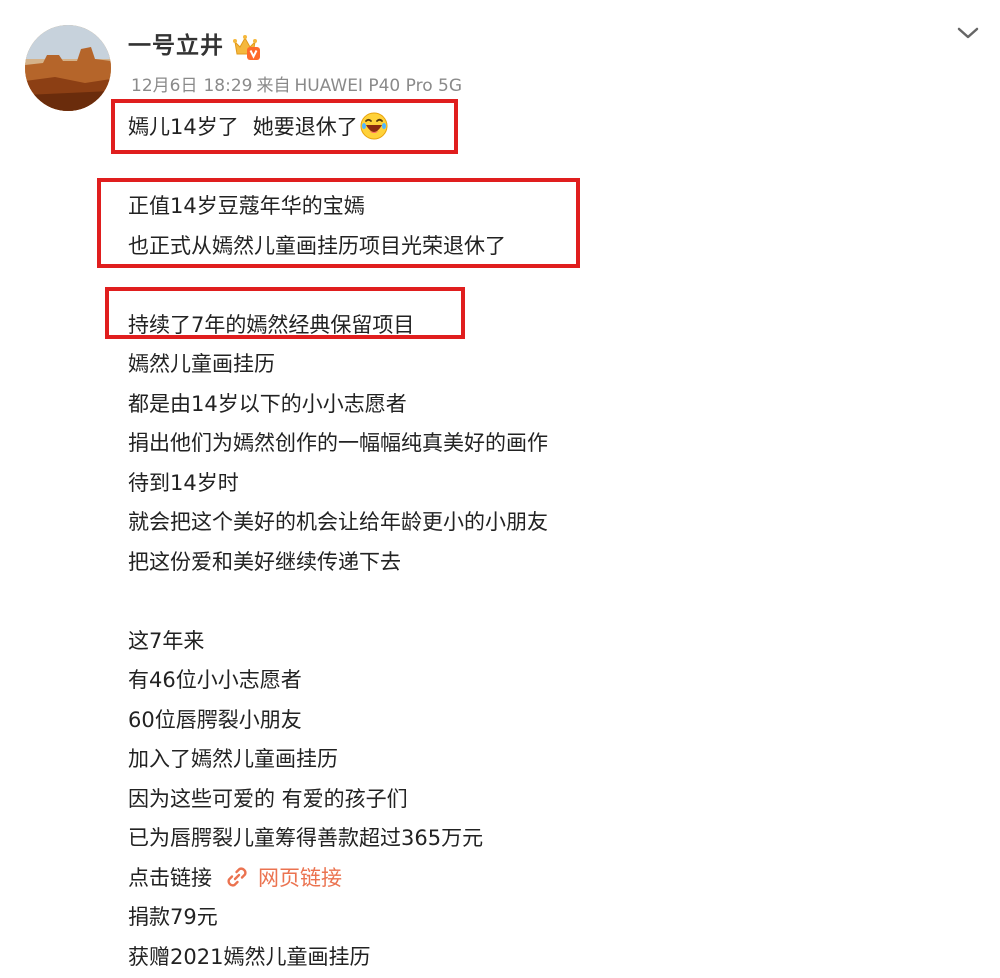 Image resolution: width=1000 pixels, height=978 pixels. What do you see at coordinates (968, 33) in the screenshot?
I see `chevron-down-icon` at bounding box center [968, 33].